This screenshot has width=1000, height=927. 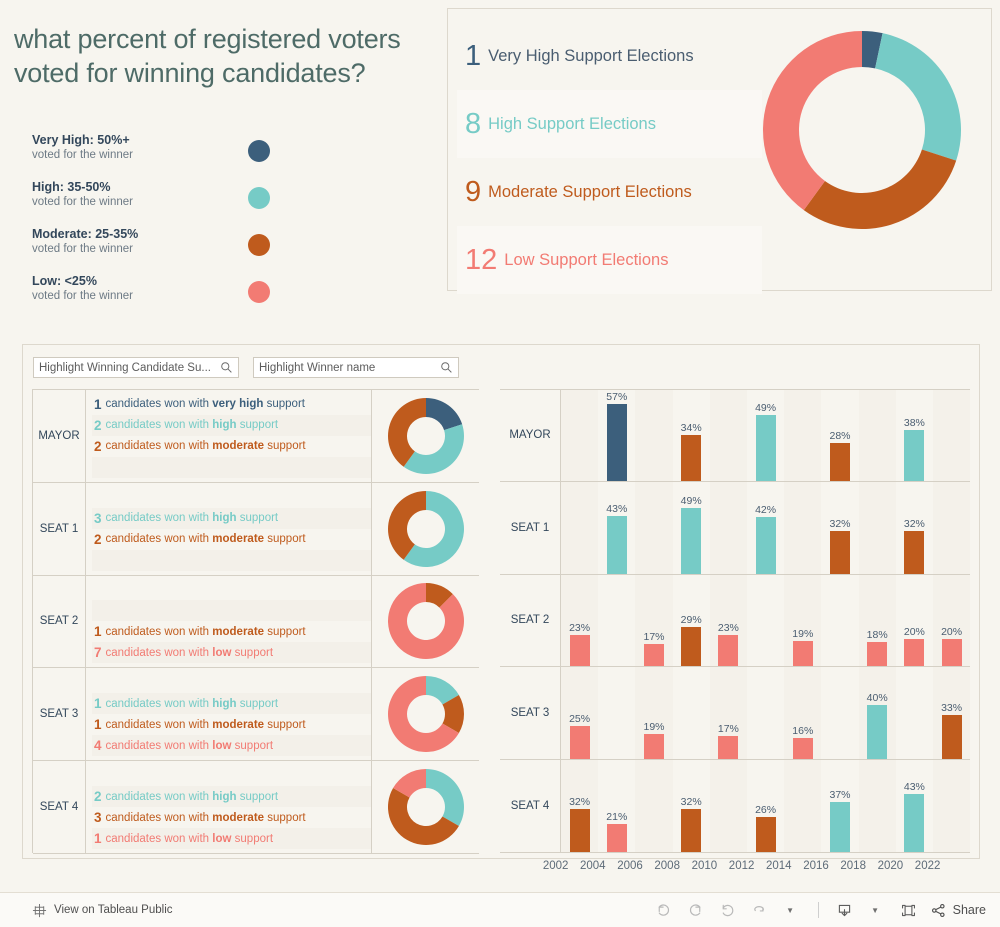 What do you see at coordinates (343, 367) in the screenshot?
I see `highlight-winner-input` at bounding box center [343, 367].